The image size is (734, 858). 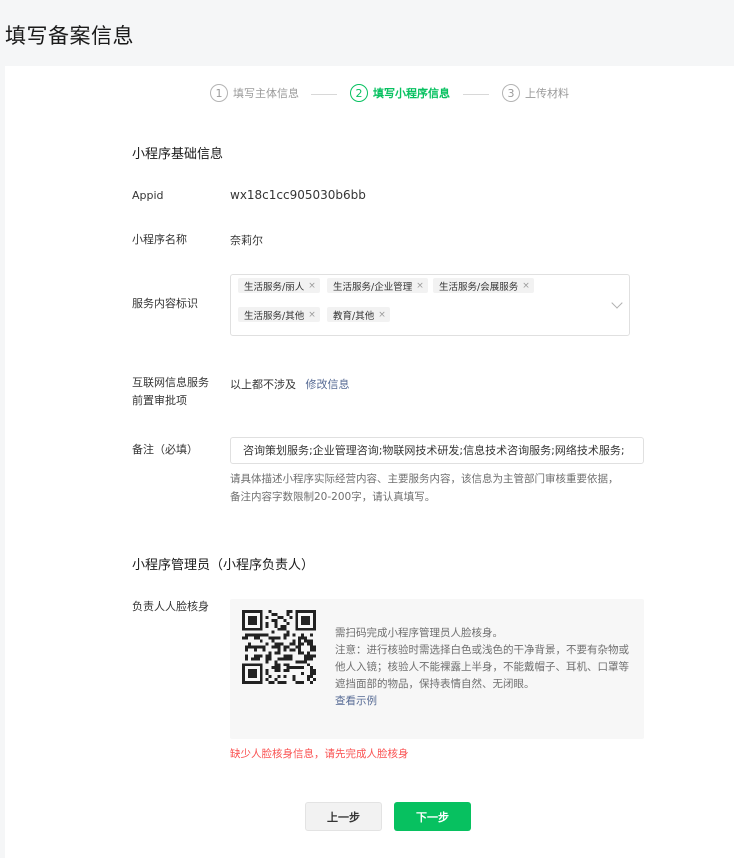 I want to click on service-tag: 生活服务/企业管理 ×, so click(x=377, y=285).